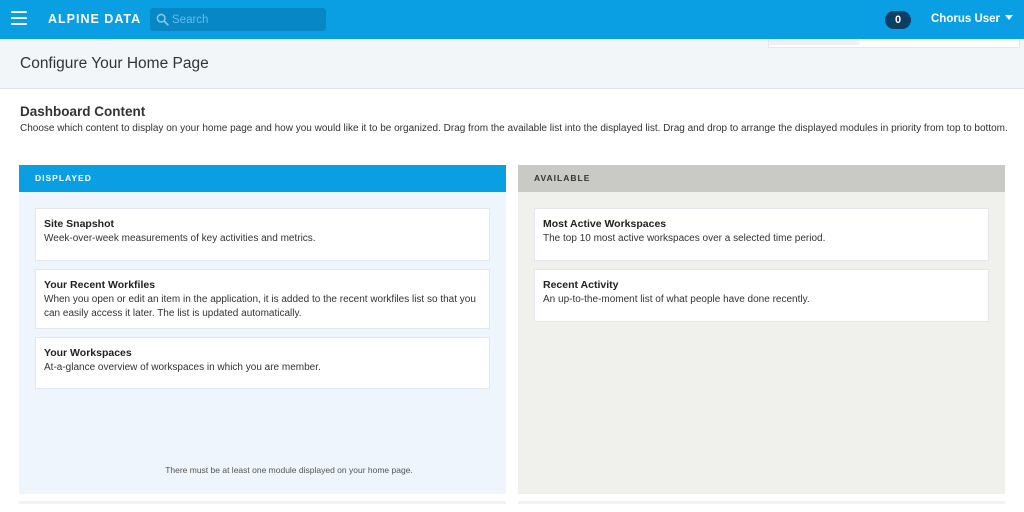 The image size is (1024, 512). Describe the element at coordinates (88, 353) in the screenshot. I see `module-title: Your Workspaces` at that location.